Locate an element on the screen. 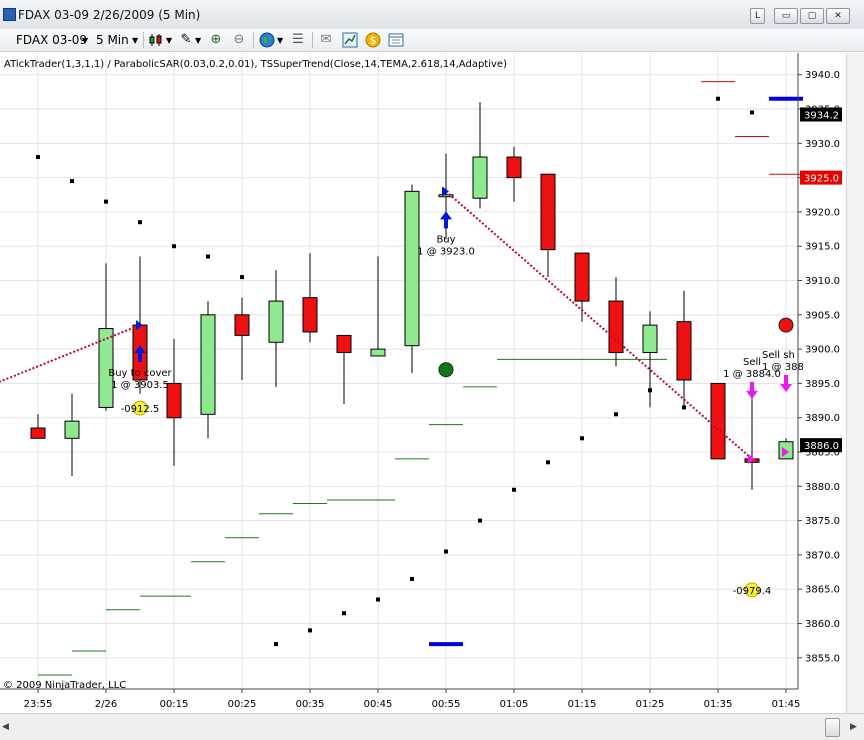  minimize-button: ▭ is located at coordinates (786, 16).